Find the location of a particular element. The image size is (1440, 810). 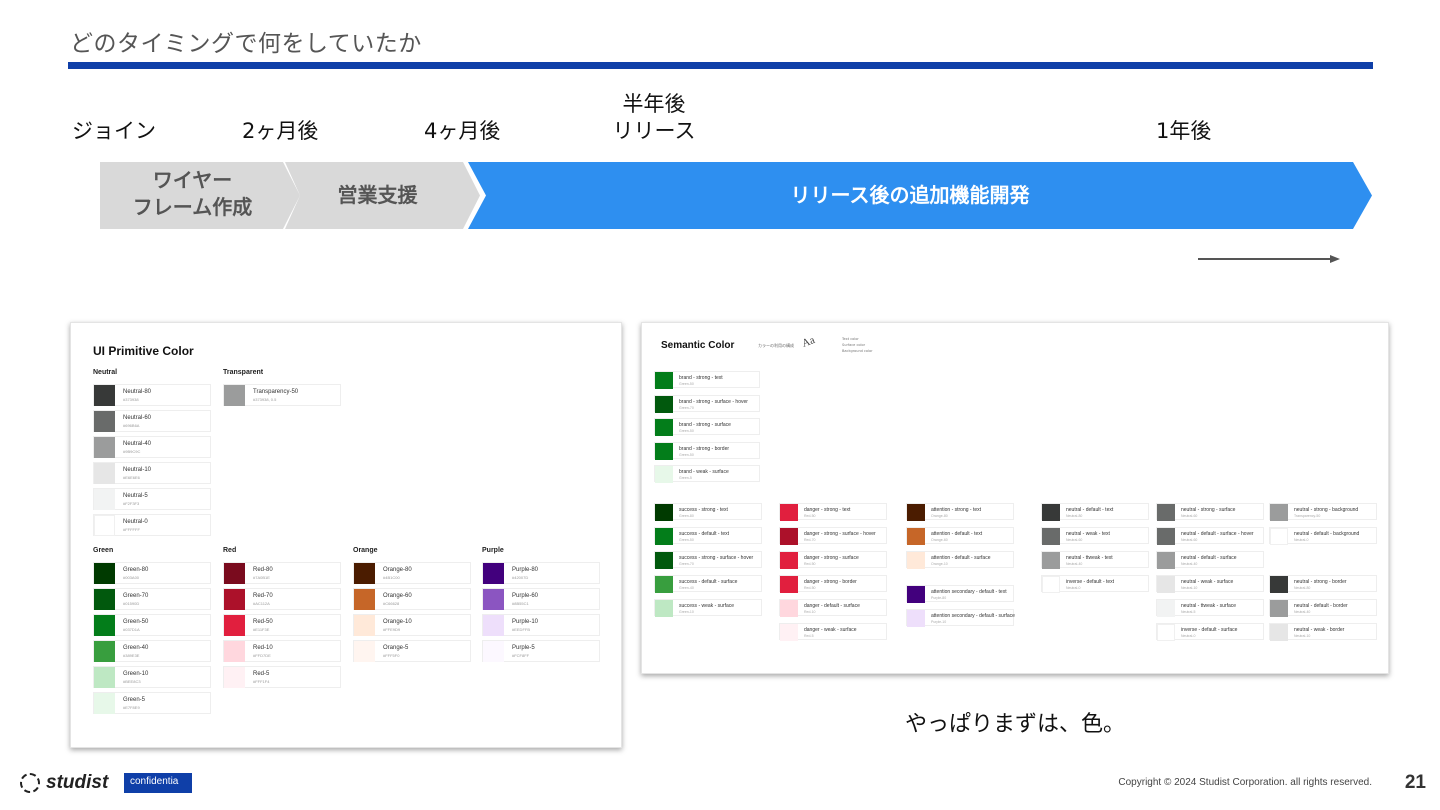

swatch-name: neutral - weak - border is located at coordinates (1319, 630).